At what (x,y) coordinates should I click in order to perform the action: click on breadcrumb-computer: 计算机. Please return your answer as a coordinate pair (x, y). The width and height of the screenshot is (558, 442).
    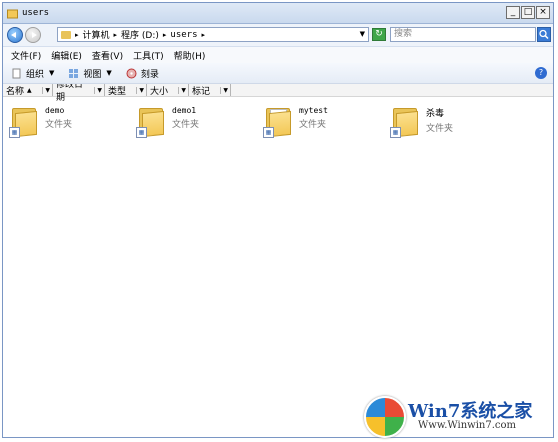
    Looking at the image, I should click on (96, 34).